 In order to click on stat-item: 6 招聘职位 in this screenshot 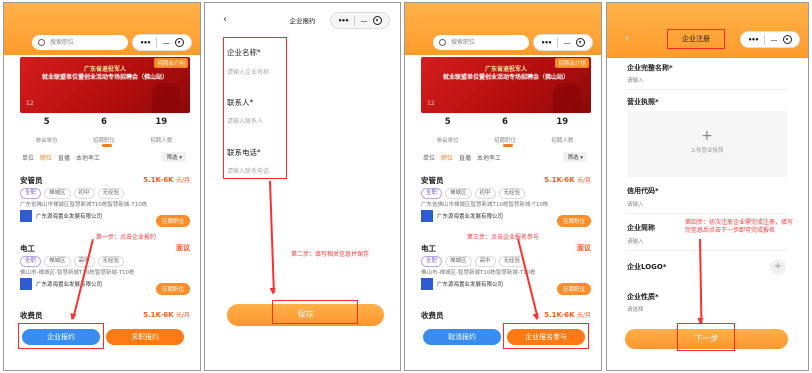, I will do `click(103, 130)`.